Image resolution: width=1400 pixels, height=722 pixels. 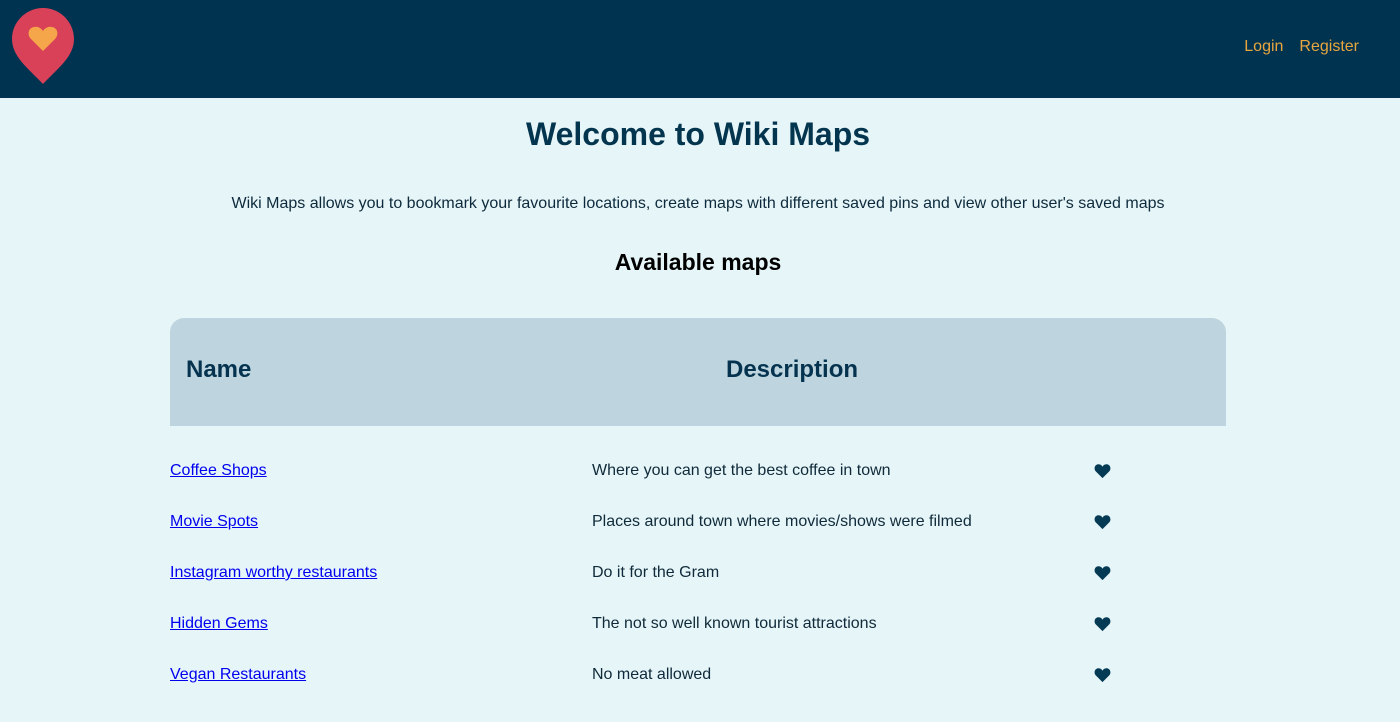 I want to click on table-header: Name Description, so click(x=698, y=372).